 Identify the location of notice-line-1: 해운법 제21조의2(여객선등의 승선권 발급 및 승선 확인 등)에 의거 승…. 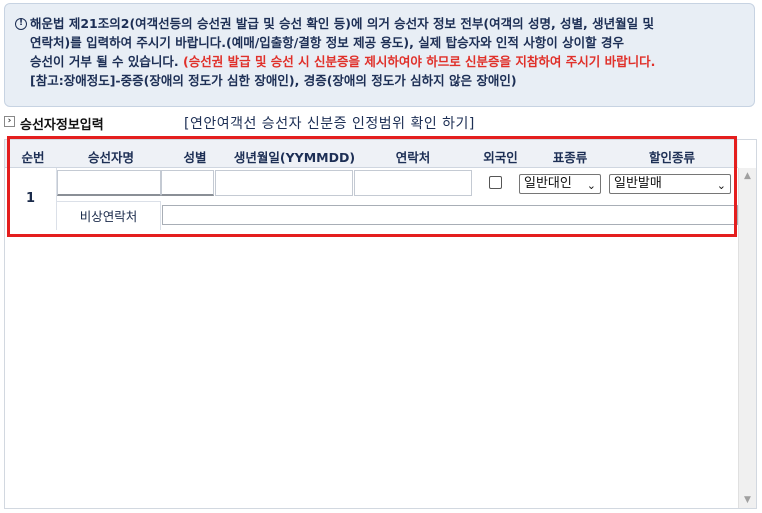
(342, 23).